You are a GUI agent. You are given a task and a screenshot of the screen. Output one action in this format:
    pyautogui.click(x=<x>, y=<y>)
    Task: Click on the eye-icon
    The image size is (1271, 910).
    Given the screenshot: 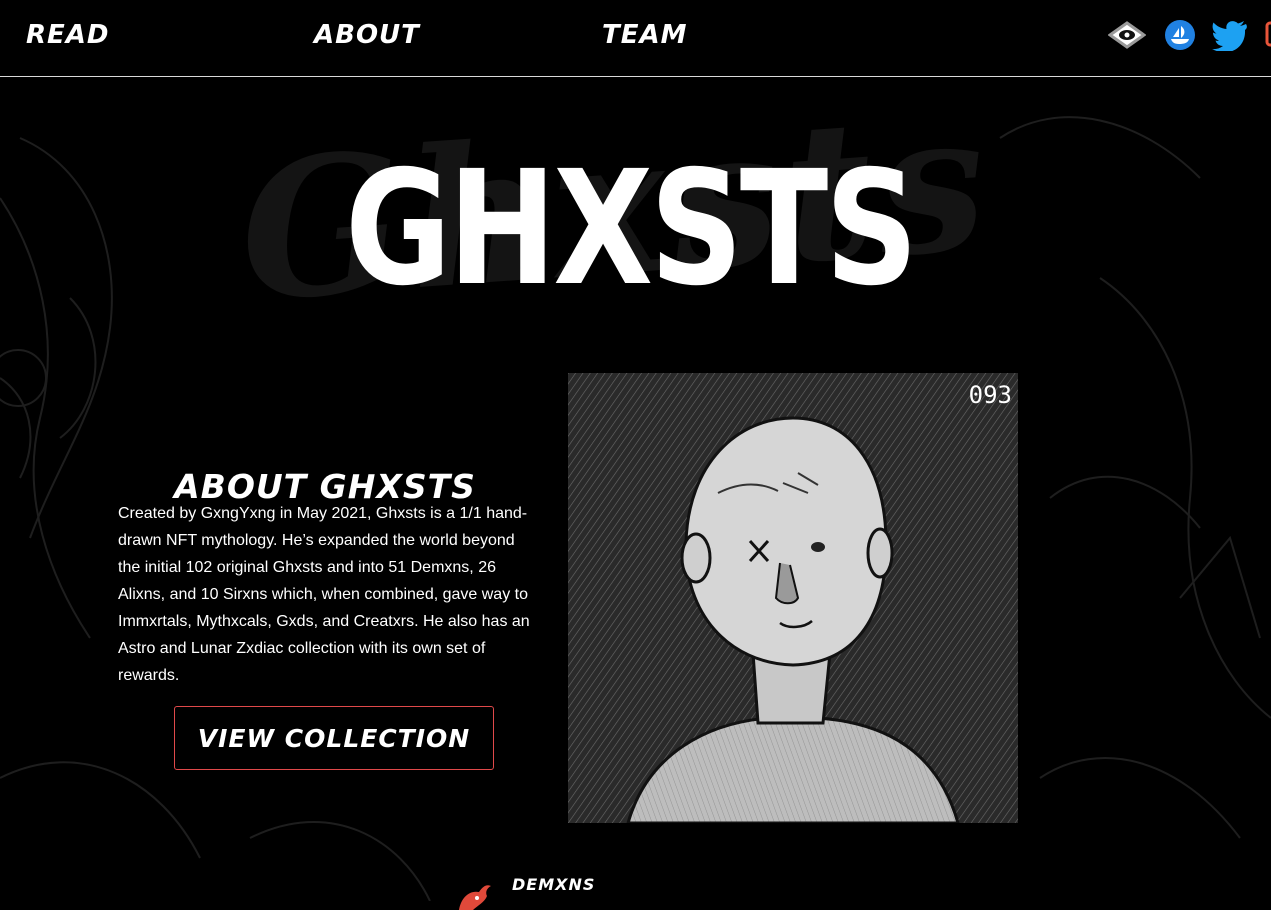 What is the action you would take?
    pyautogui.click(x=1127, y=35)
    